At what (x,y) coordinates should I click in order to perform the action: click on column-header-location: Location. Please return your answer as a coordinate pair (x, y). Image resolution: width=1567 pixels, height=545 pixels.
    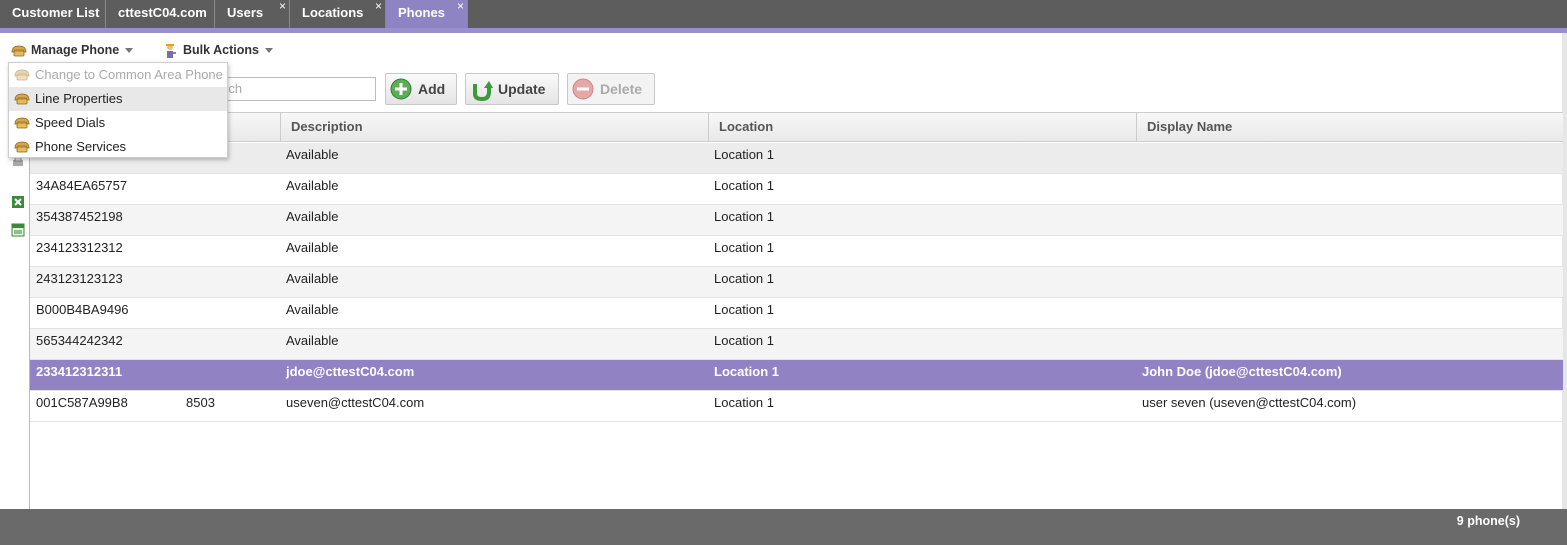
    Looking at the image, I should click on (922, 127).